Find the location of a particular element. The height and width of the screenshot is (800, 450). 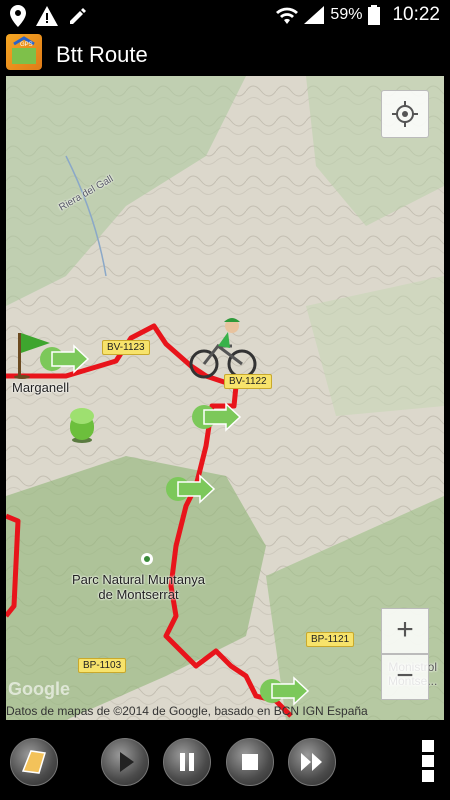

status-bar: 59% 10:22 is located at coordinates (225, 16).